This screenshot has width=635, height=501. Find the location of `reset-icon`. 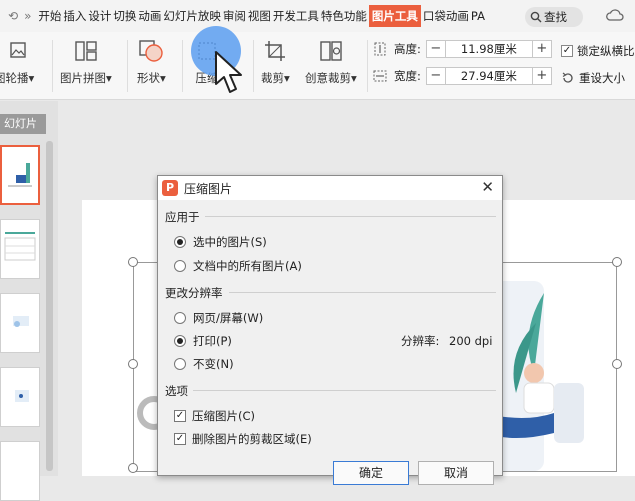

reset-icon is located at coordinates (567, 77).